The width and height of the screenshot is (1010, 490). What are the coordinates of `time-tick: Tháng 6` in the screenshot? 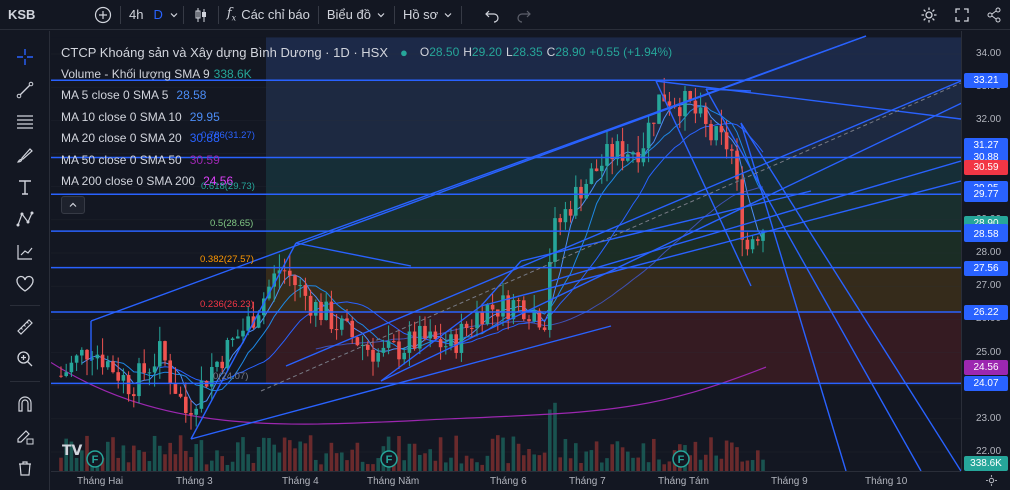 It's located at (508, 481).